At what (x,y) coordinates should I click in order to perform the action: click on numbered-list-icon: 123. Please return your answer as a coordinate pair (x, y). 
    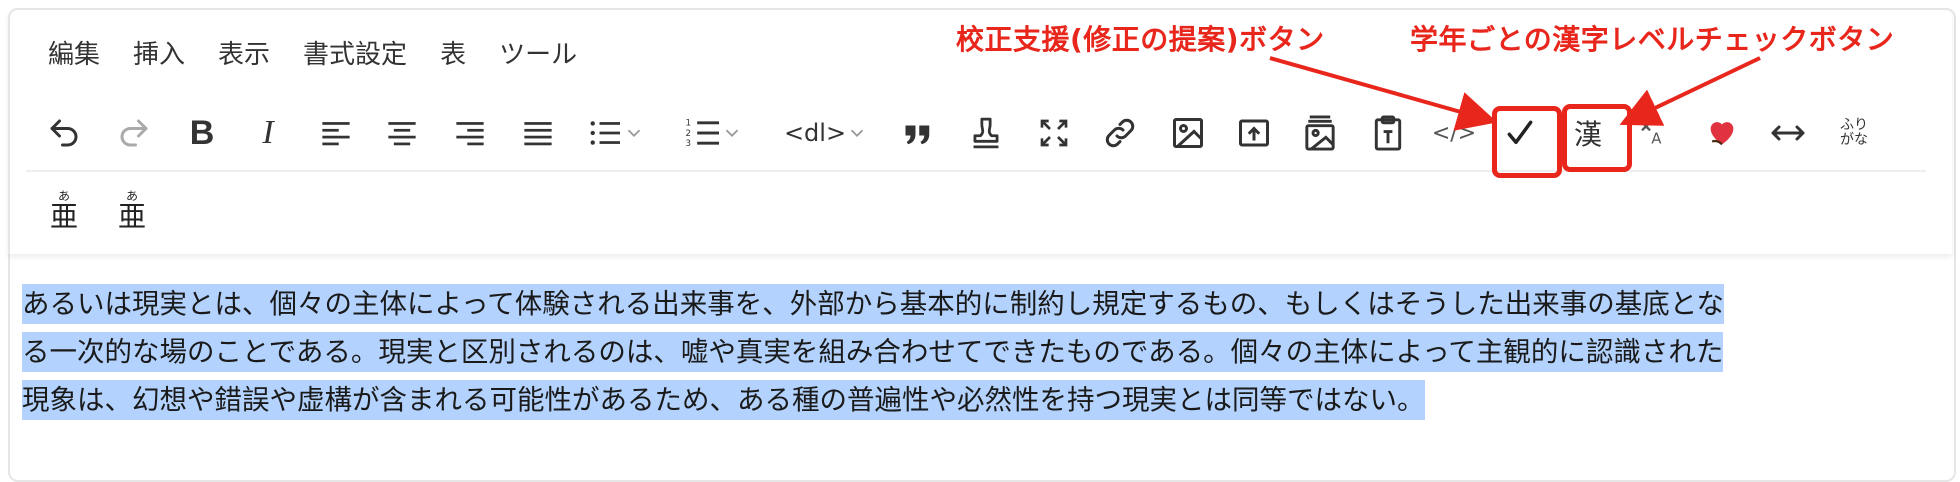
    Looking at the image, I should click on (702, 134).